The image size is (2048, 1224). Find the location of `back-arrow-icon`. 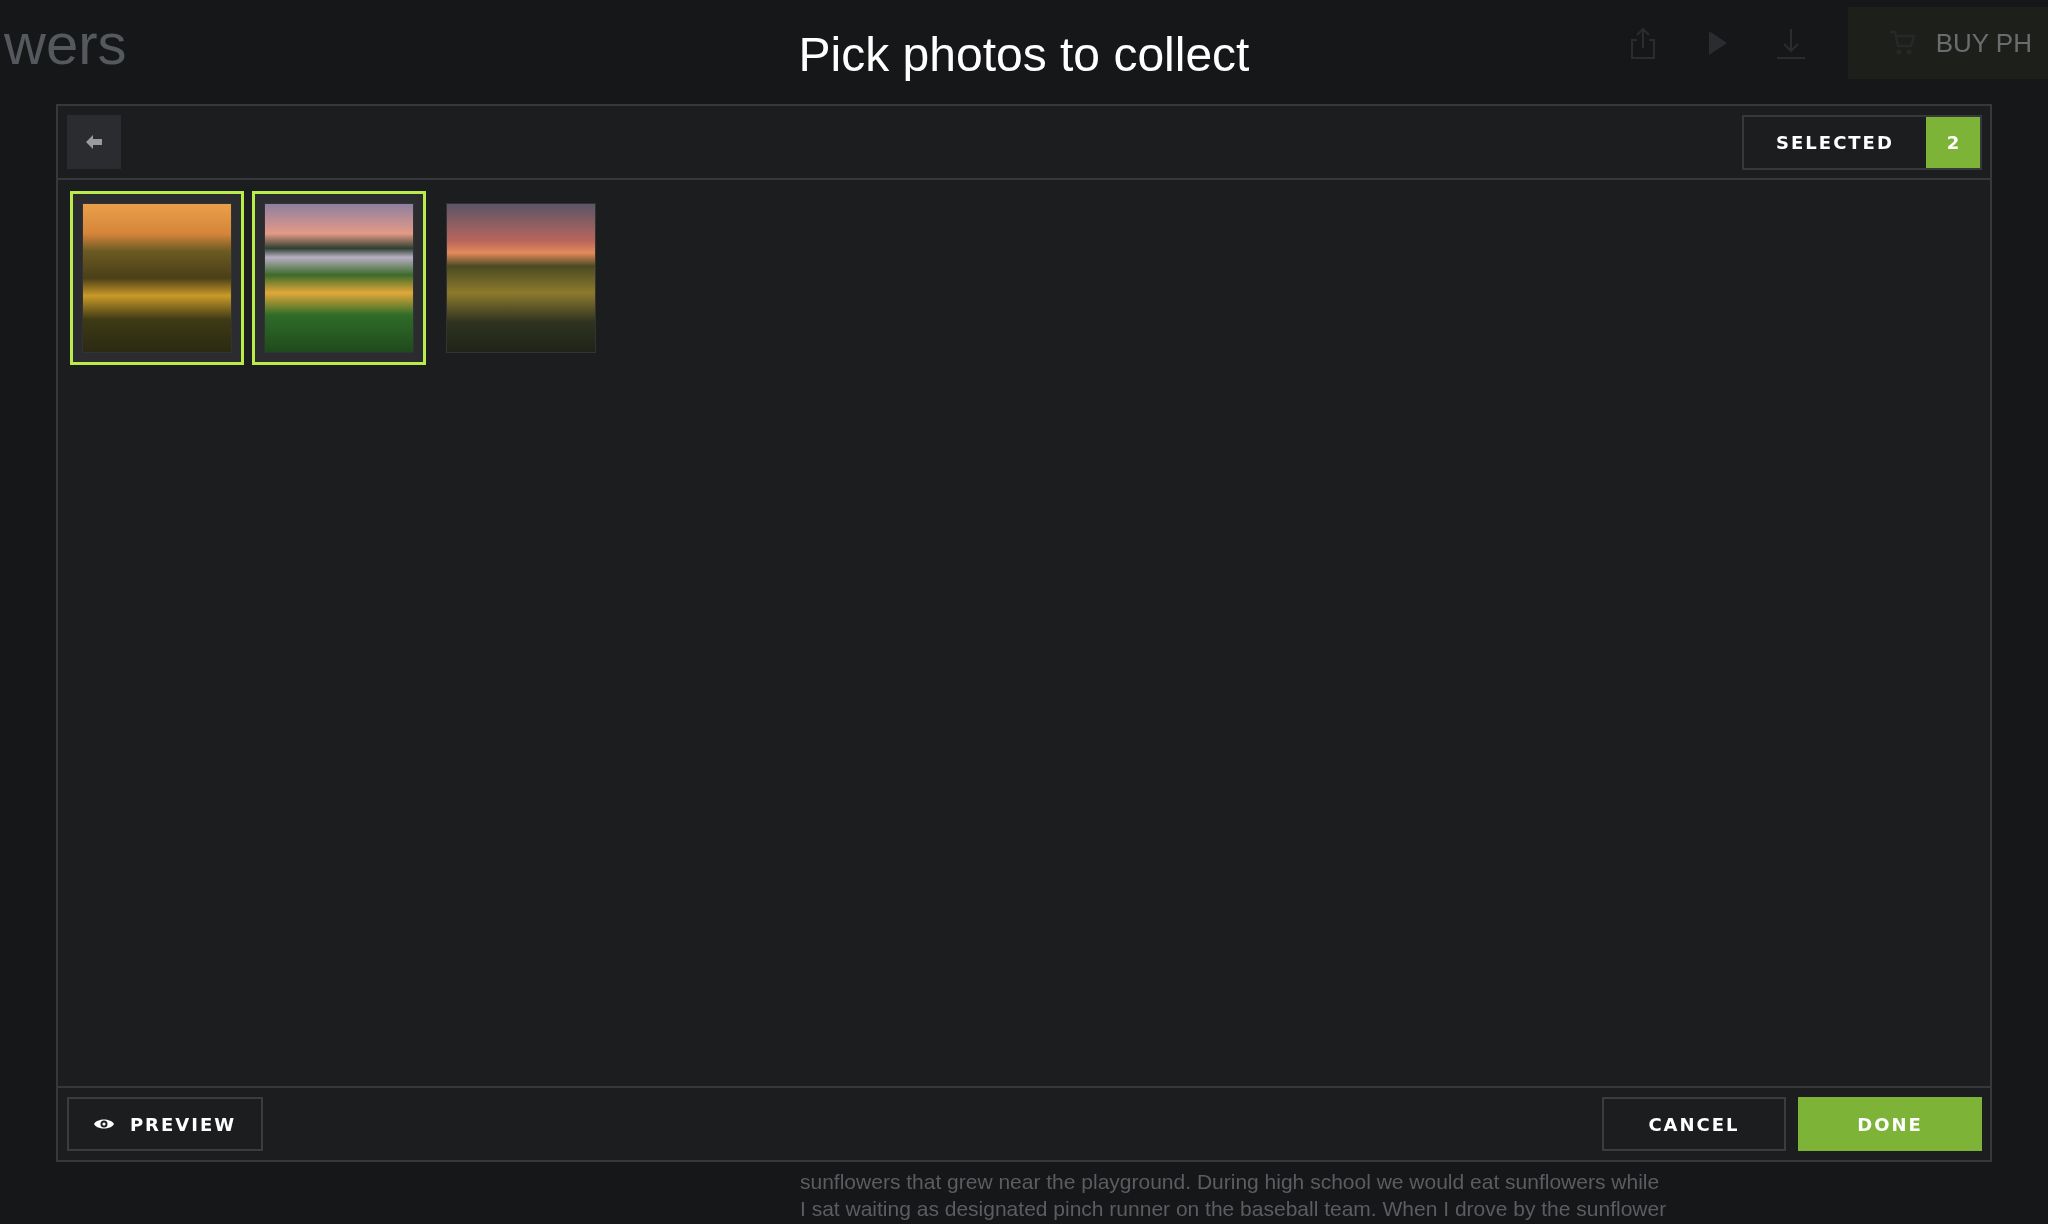

back-arrow-icon is located at coordinates (94, 142).